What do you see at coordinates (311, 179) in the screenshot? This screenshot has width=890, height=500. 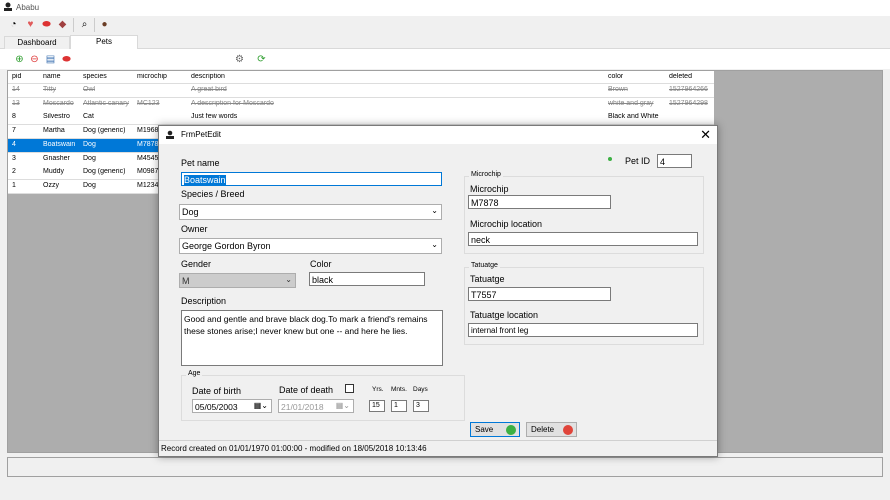 I see `pet-name-field: Boatswain` at bounding box center [311, 179].